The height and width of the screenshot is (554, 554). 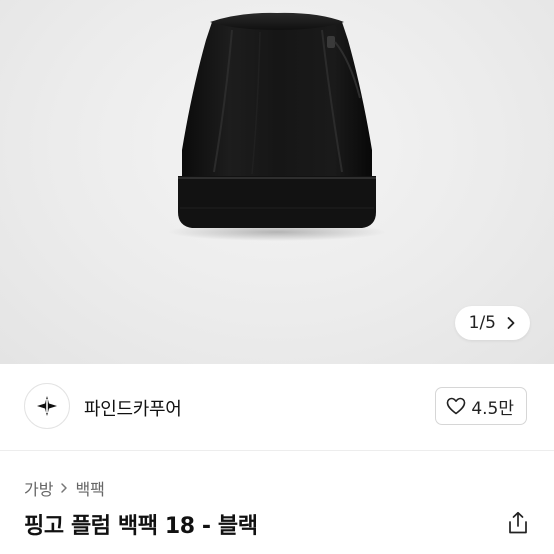 I want to click on heart-icon, so click(x=456, y=406).